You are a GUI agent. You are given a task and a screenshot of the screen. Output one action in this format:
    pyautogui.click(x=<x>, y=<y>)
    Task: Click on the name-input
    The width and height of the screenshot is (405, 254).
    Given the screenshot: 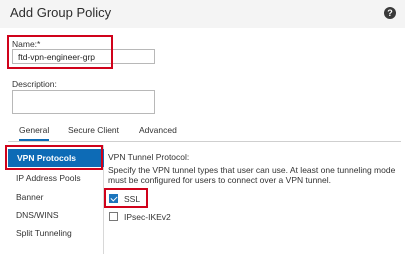 What is the action you would take?
    pyautogui.click(x=83, y=56)
    